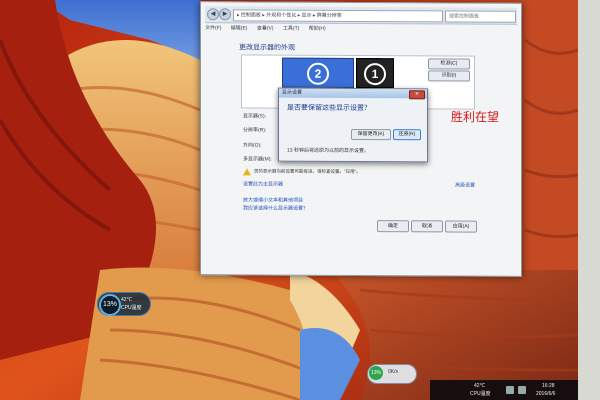 The height and width of the screenshot is (400, 600). I want to click on cpu-widget: 13% 42℃ CPU温度, so click(124, 304).